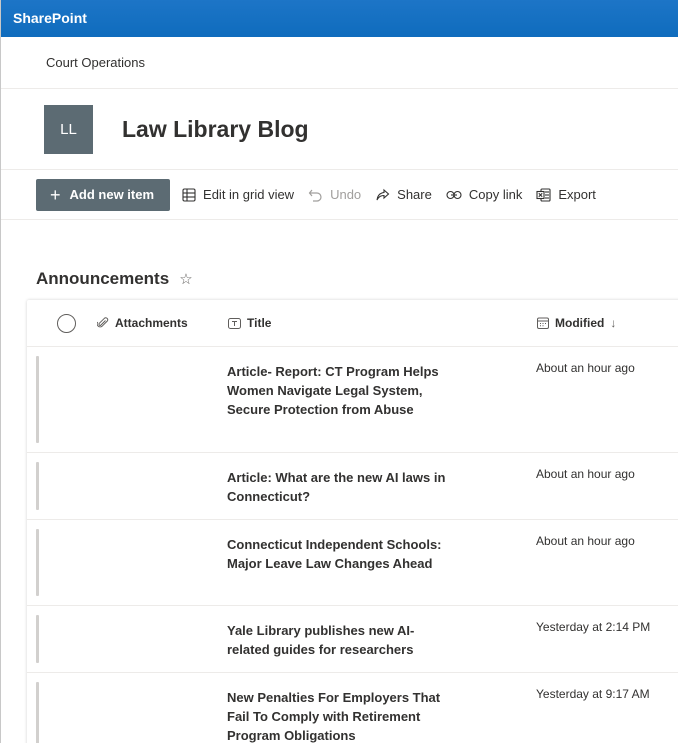 The width and height of the screenshot is (678, 743). I want to click on site-logo: LL, so click(68, 129).